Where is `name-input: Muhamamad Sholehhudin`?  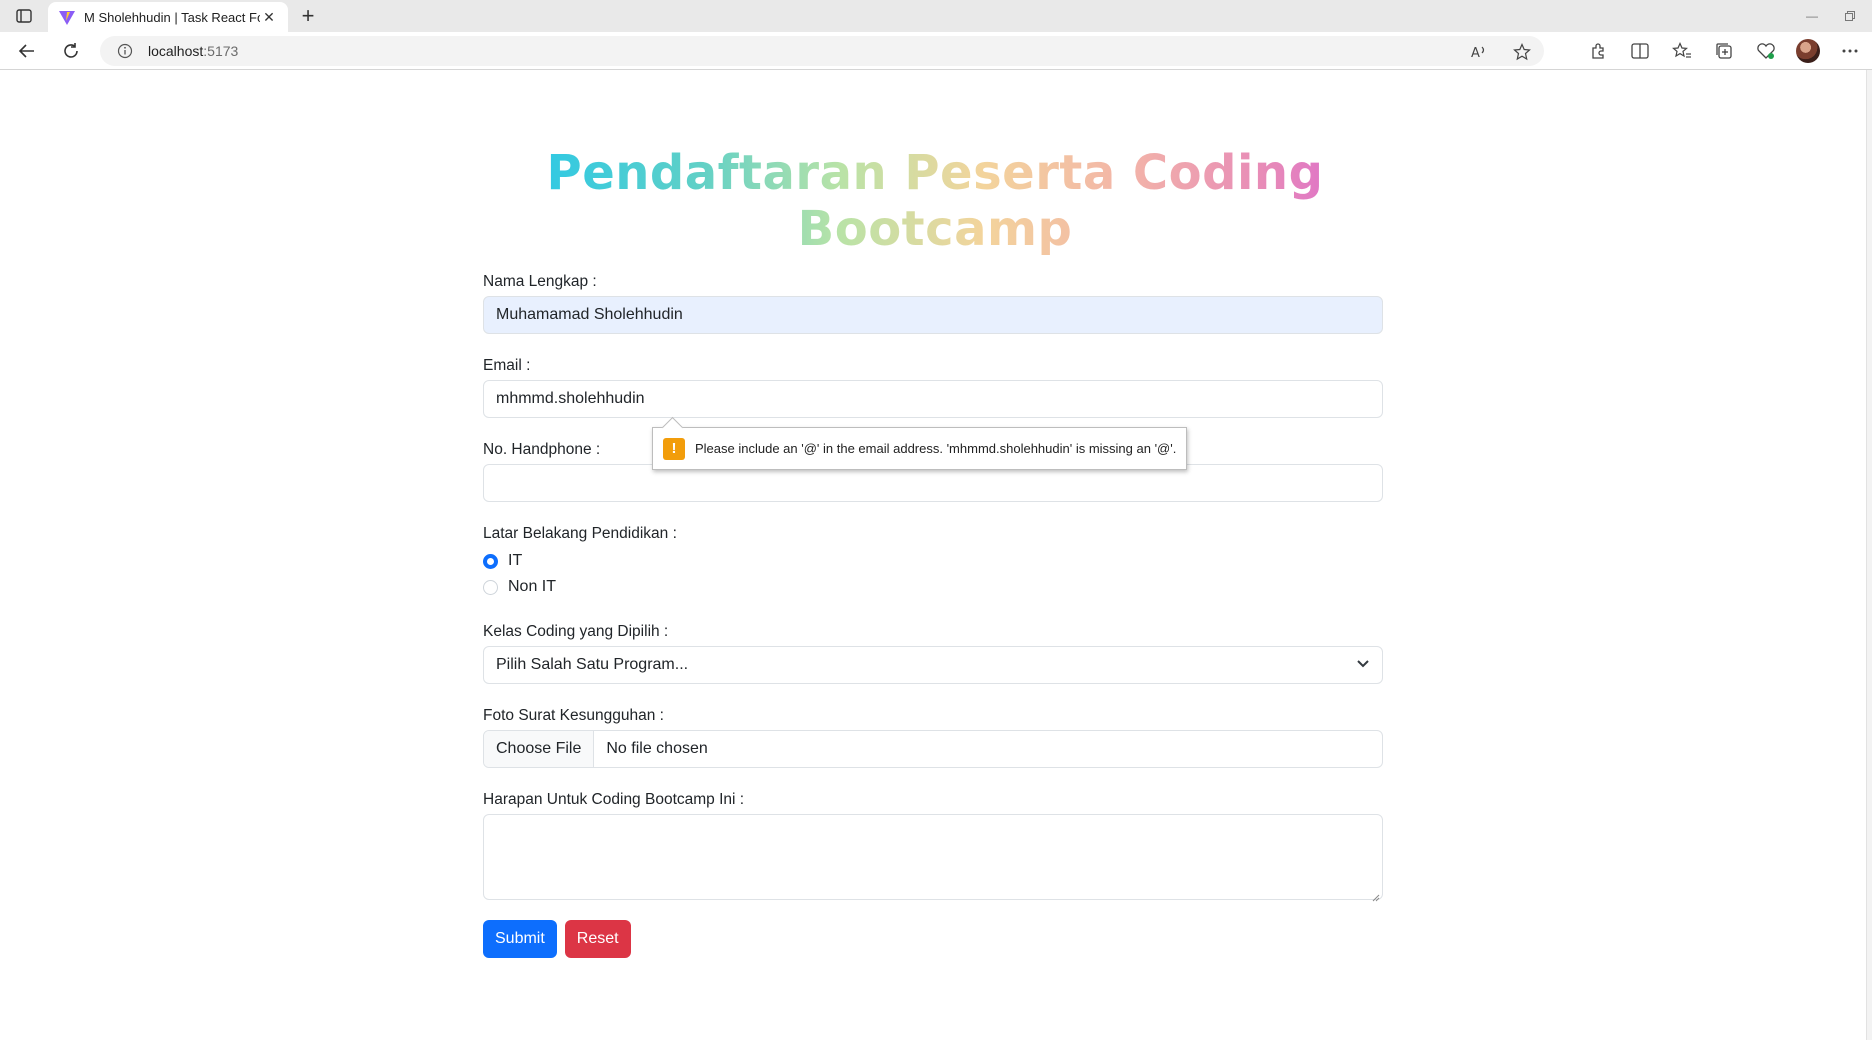 name-input: Muhamamad Sholehhudin is located at coordinates (933, 315).